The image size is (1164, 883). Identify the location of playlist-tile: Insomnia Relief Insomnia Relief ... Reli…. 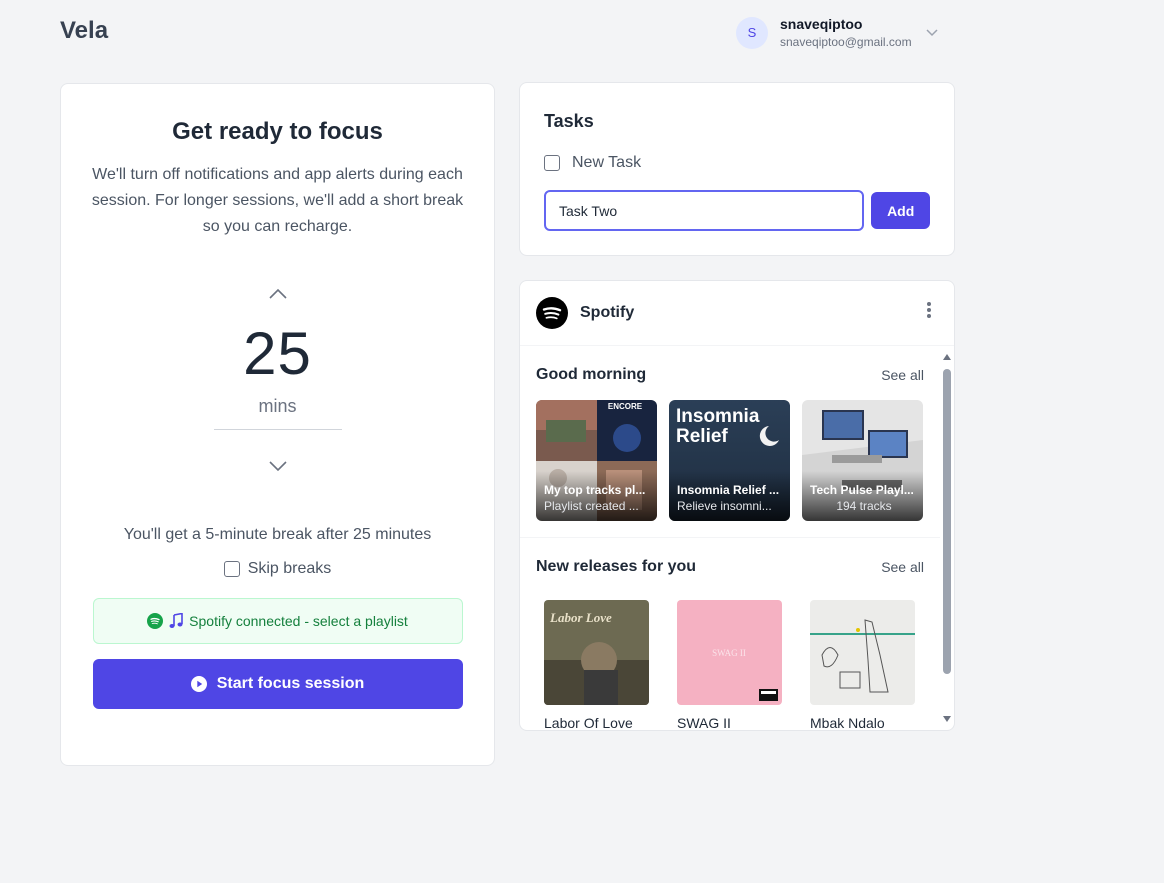
(729, 460).